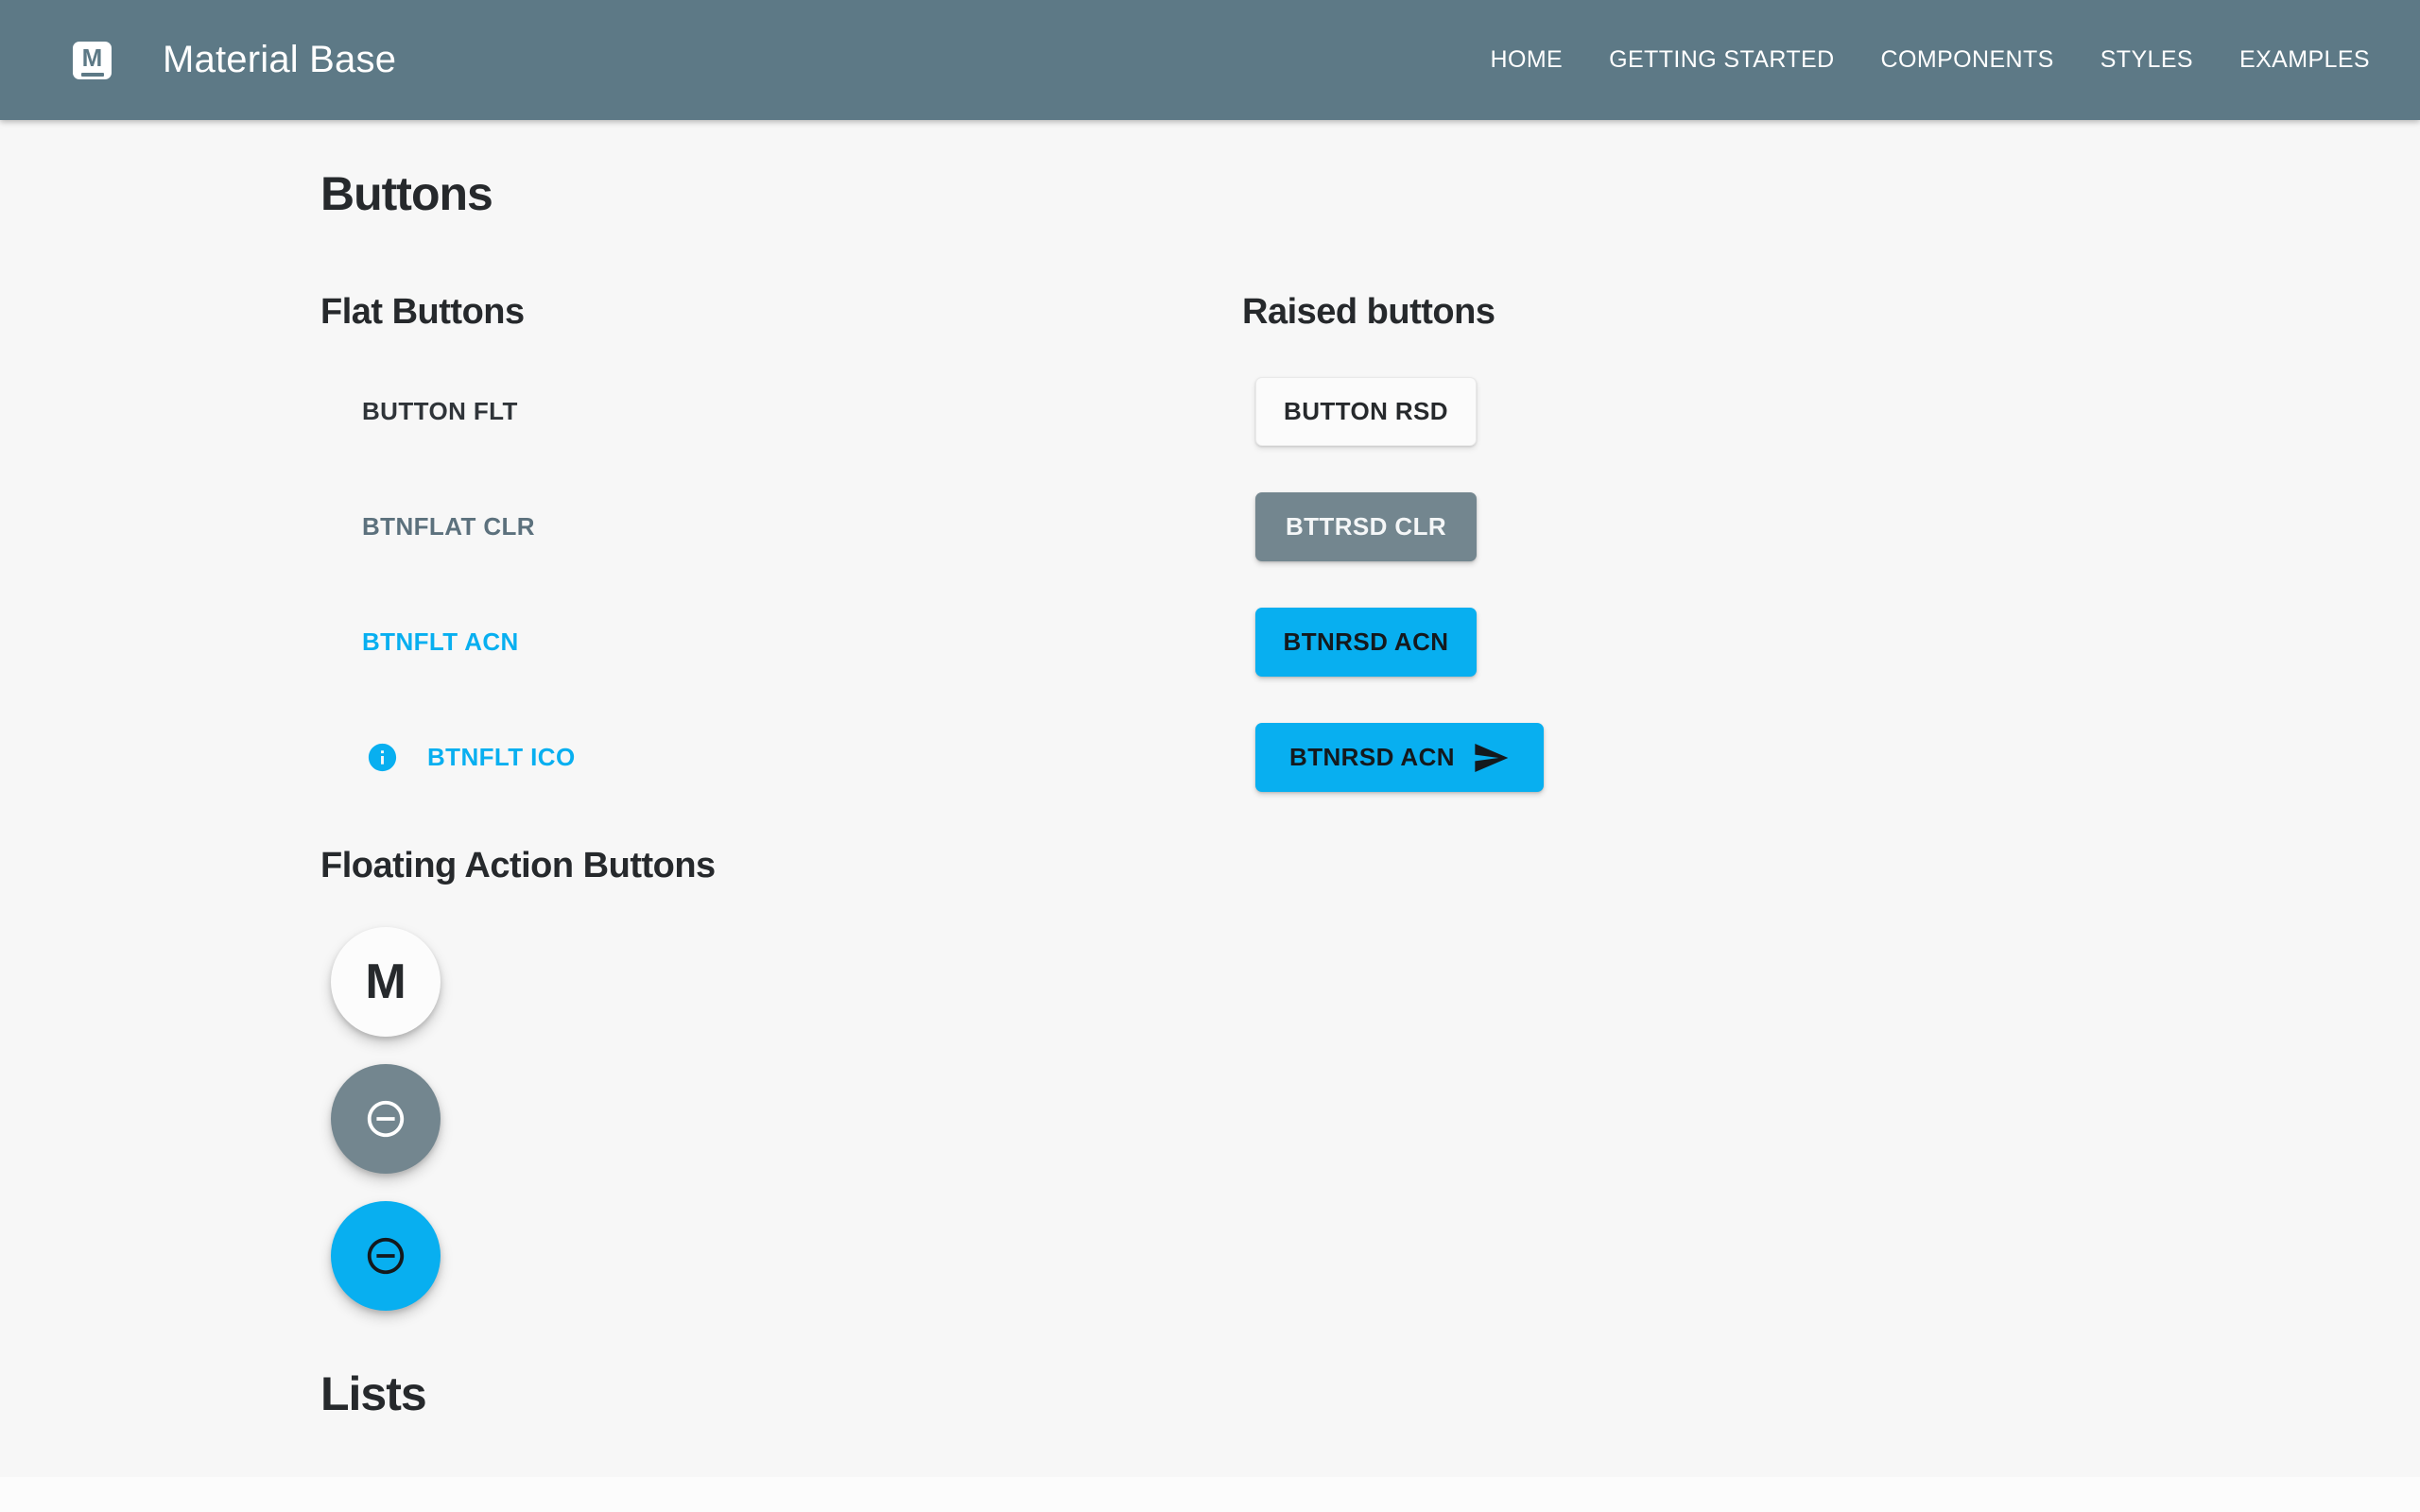  What do you see at coordinates (781, 527) in the screenshot?
I see `flat-button-row: BTNFLAT CLR` at bounding box center [781, 527].